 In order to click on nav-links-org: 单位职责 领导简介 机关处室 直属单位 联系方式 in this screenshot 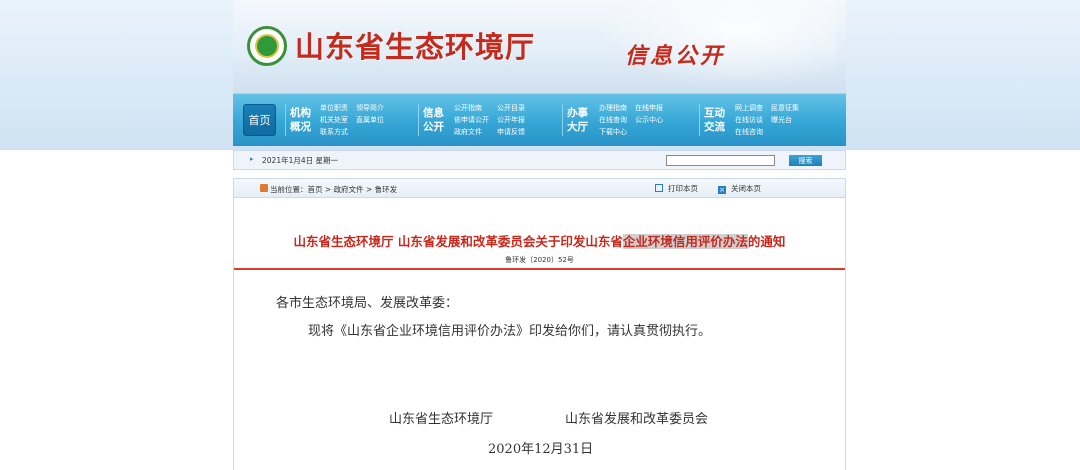, I will do `click(352, 120)`.